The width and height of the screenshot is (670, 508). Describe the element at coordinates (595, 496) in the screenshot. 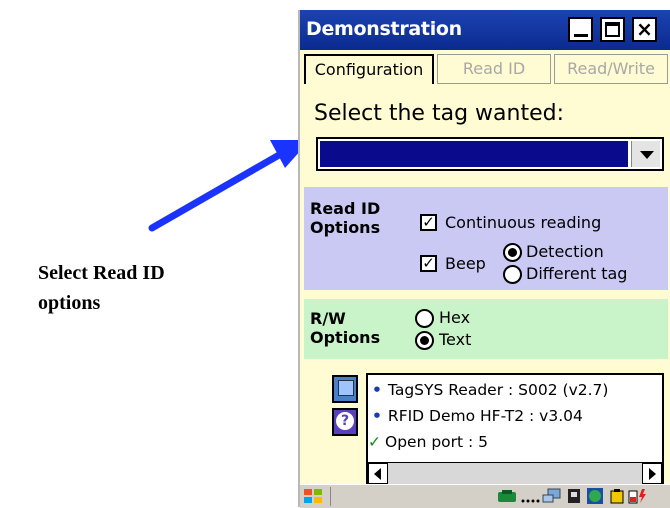

I see `globe-icon` at that location.